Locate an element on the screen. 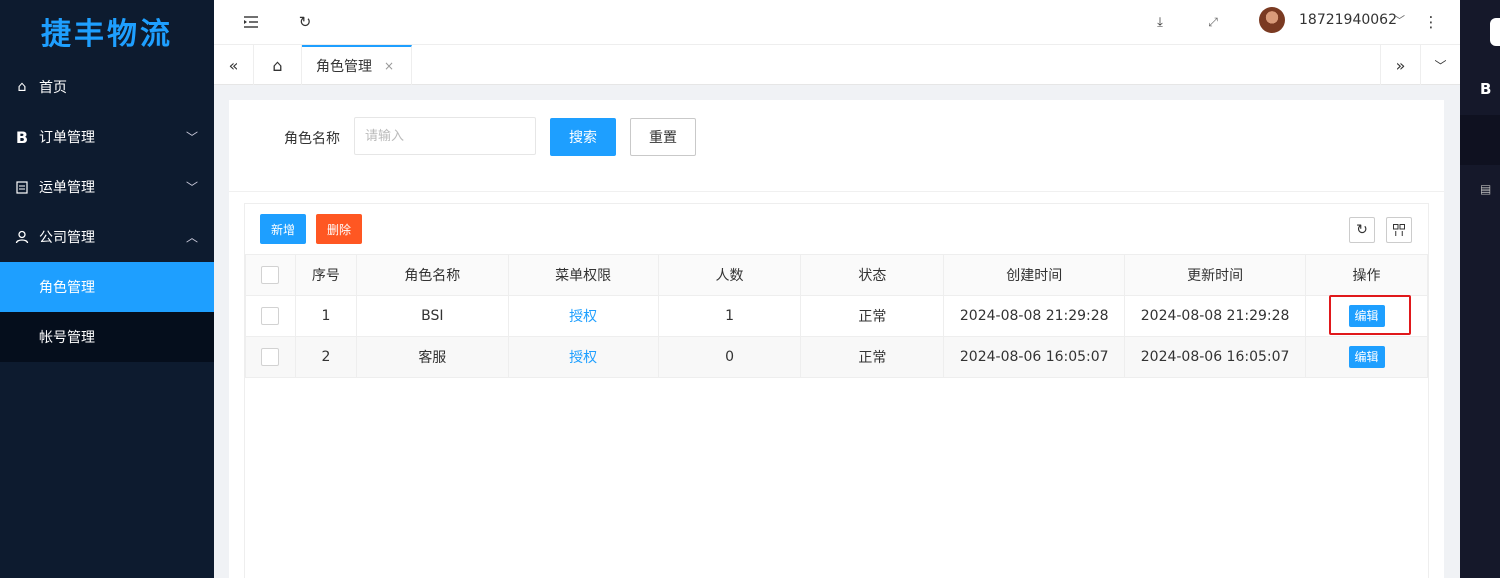 The height and width of the screenshot is (578, 1500). username: 18721940062 is located at coordinates (1348, 20).